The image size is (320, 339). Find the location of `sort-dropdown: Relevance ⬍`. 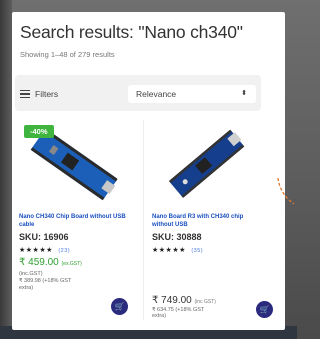

sort-dropdown: Relevance ⬍ is located at coordinates (192, 94).